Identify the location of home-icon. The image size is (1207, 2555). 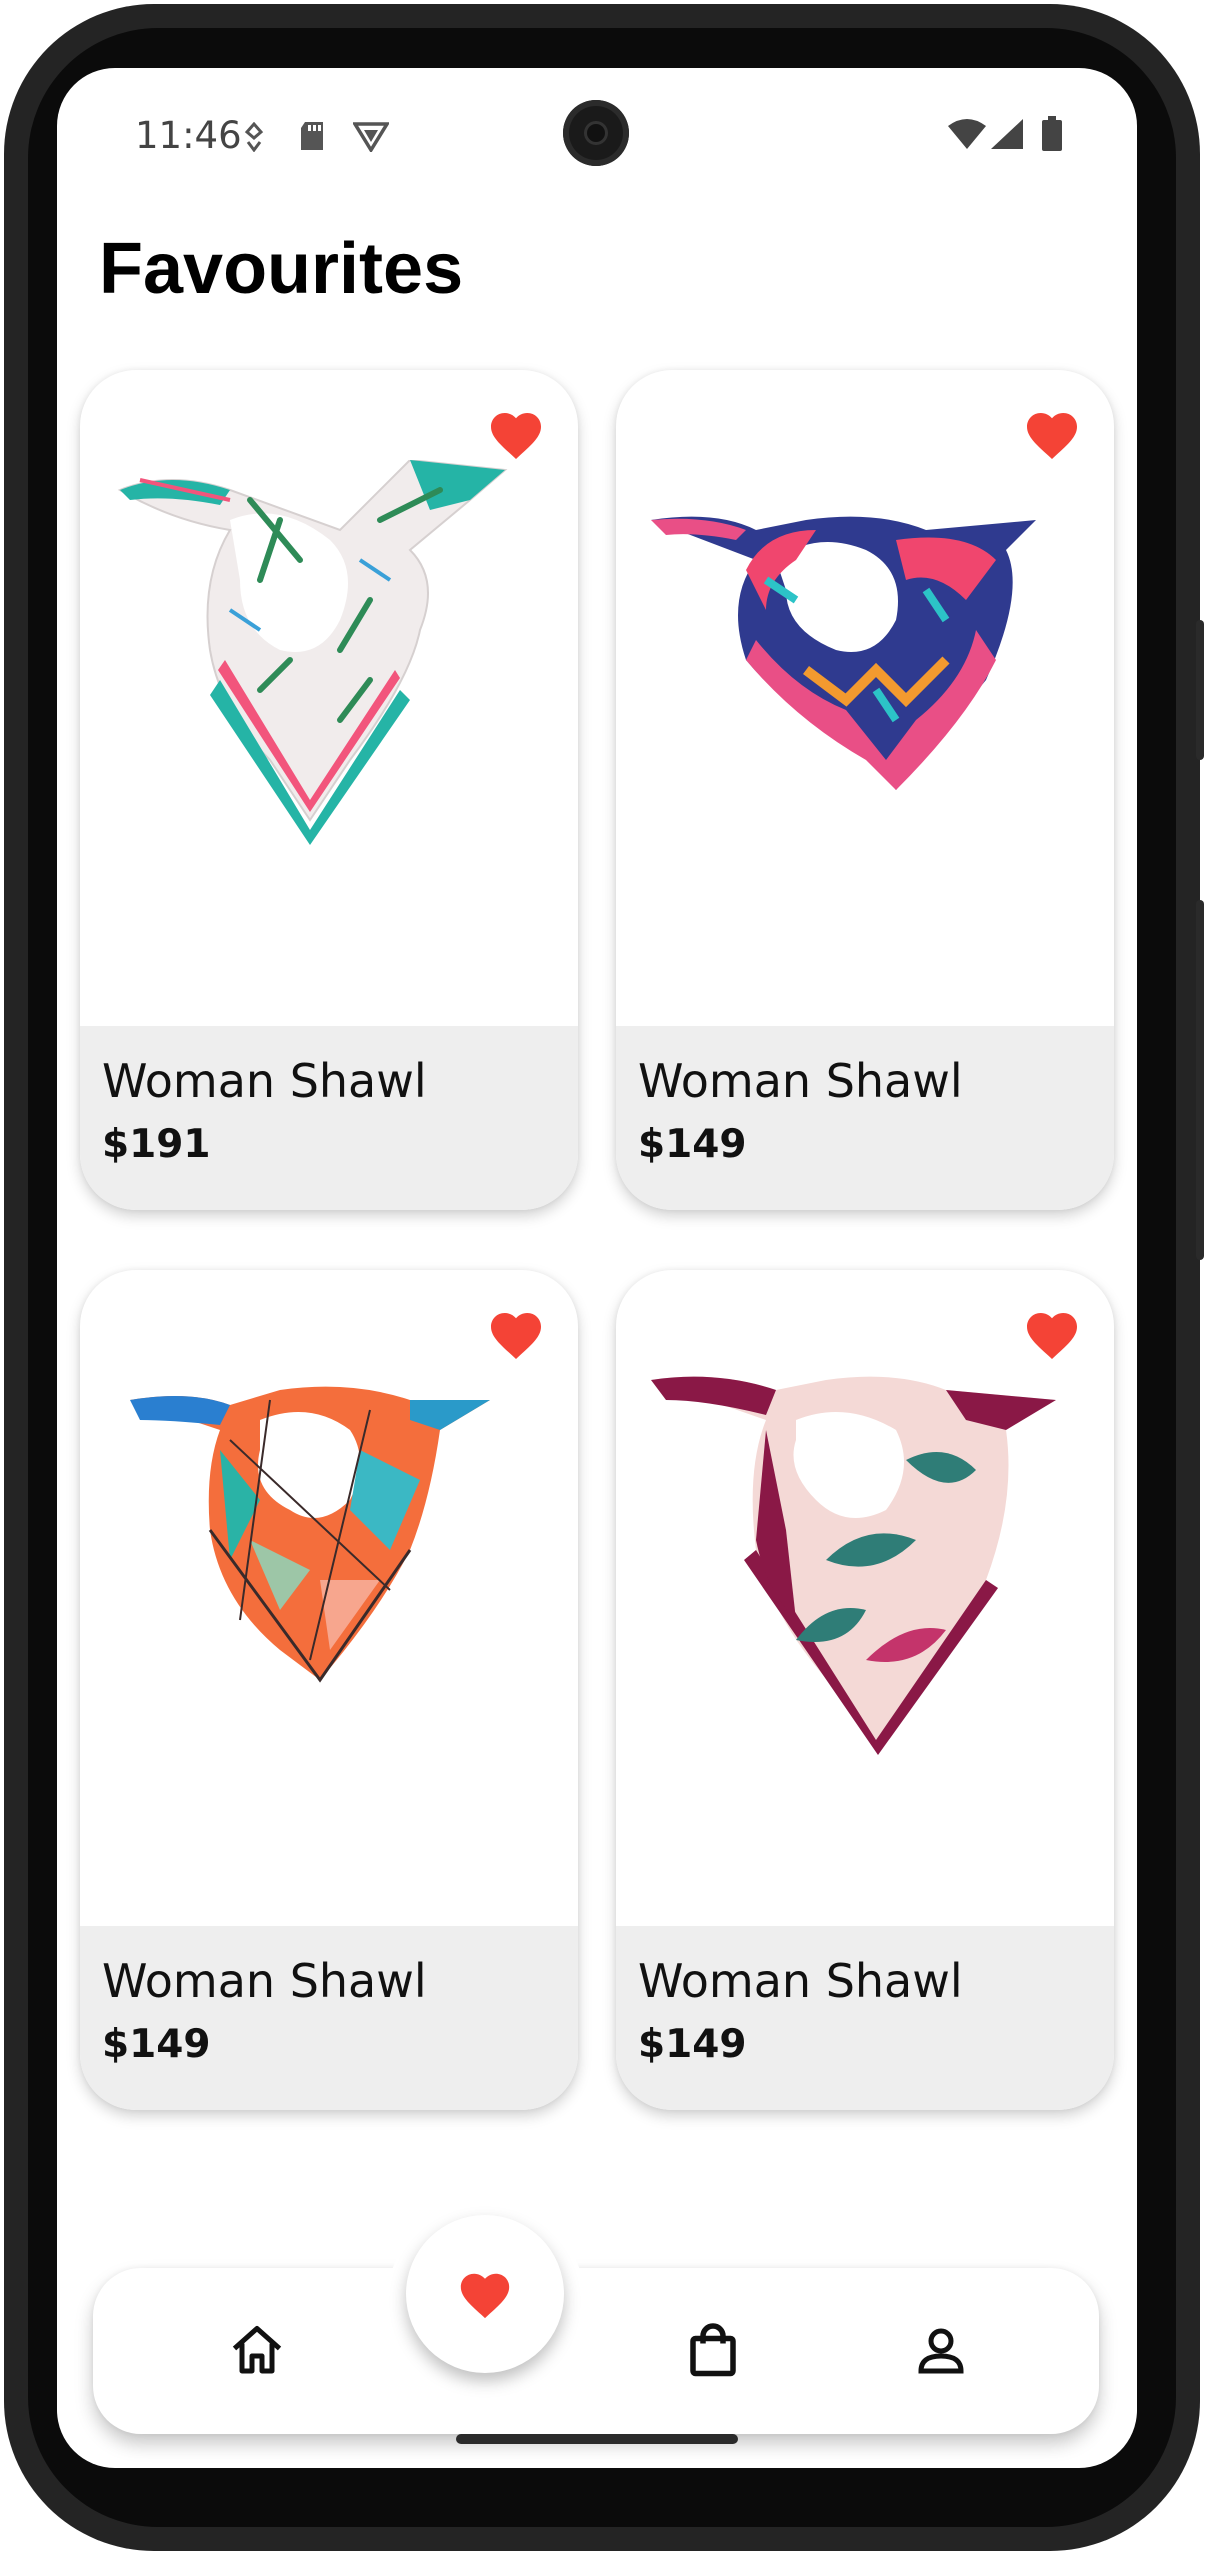
(257, 2351).